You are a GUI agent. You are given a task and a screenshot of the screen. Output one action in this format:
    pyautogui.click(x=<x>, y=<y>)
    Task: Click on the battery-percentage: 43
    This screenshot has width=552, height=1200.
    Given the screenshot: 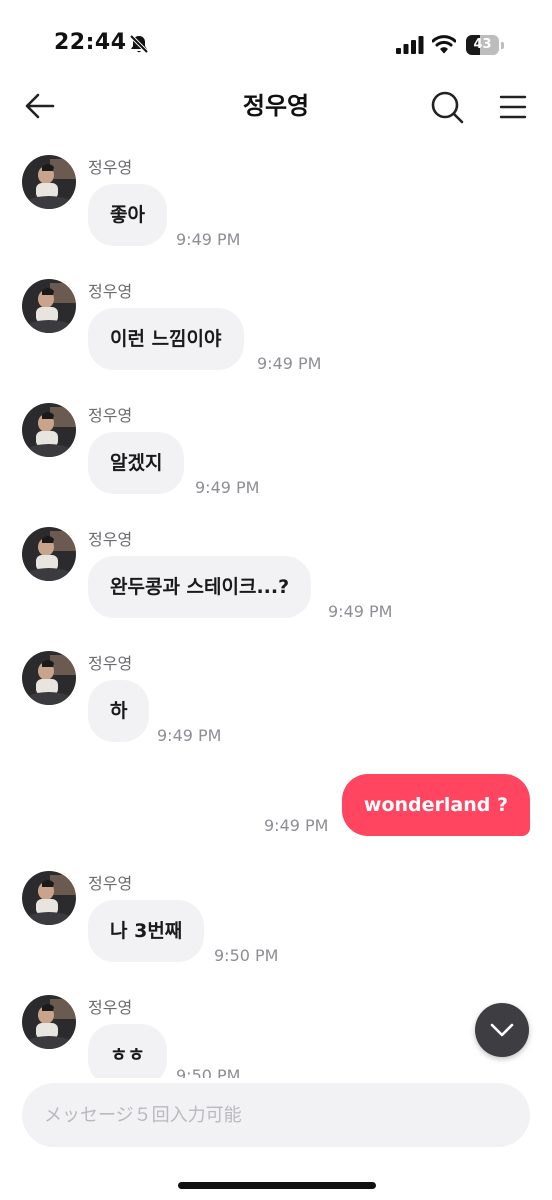 What is the action you would take?
    pyautogui.click(x=482, y=44)
    